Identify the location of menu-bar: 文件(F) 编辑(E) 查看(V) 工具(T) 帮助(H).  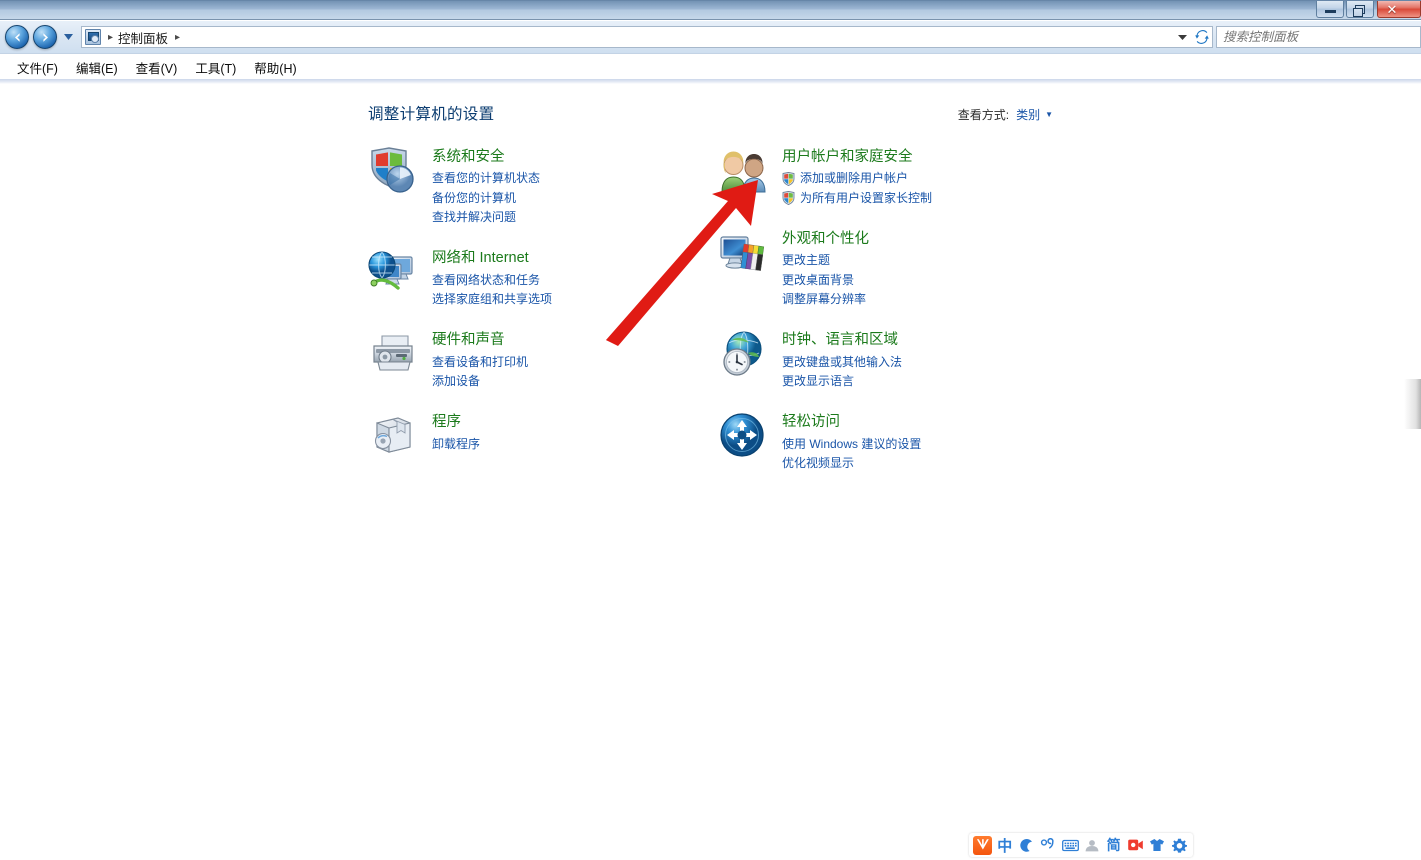
(710, 67).